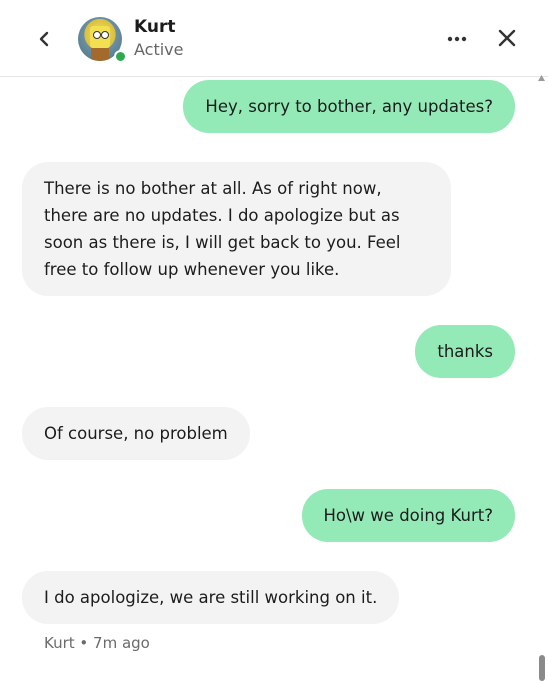  What do you see at coordinates (349, 106) in the screenshot?
I see `message-bubble-outgoing: Hey, sorry to bother, any updates?` at bounding box center [349, 106].